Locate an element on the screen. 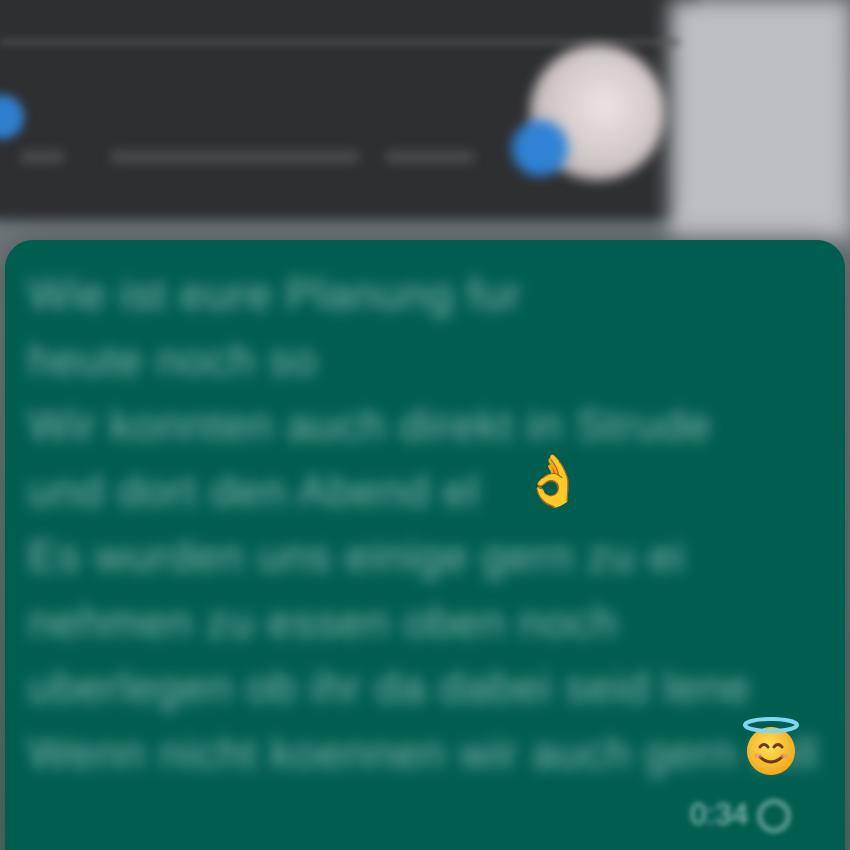 Image resolution: width=850 pixels, height=850 pixels. message-line: Wenn nicht koennen wir auch gern still is located at coordinates (423, 753).